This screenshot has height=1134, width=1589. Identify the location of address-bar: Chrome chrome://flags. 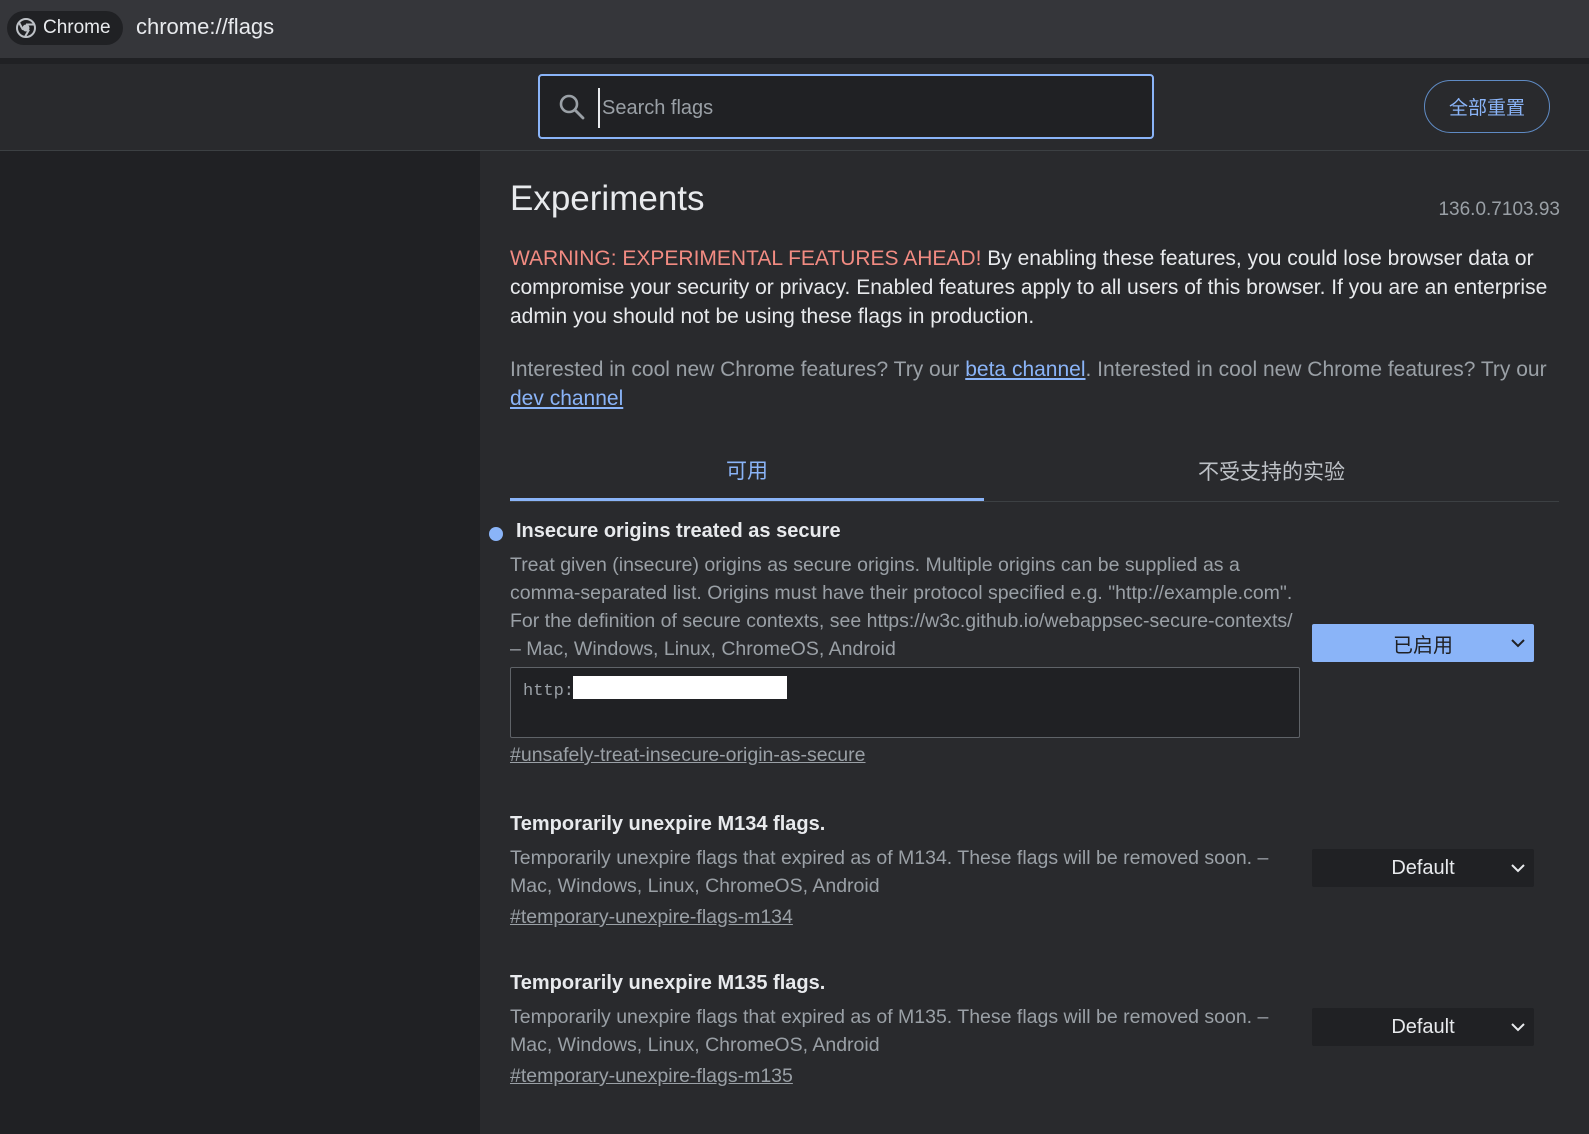
(794, 29).